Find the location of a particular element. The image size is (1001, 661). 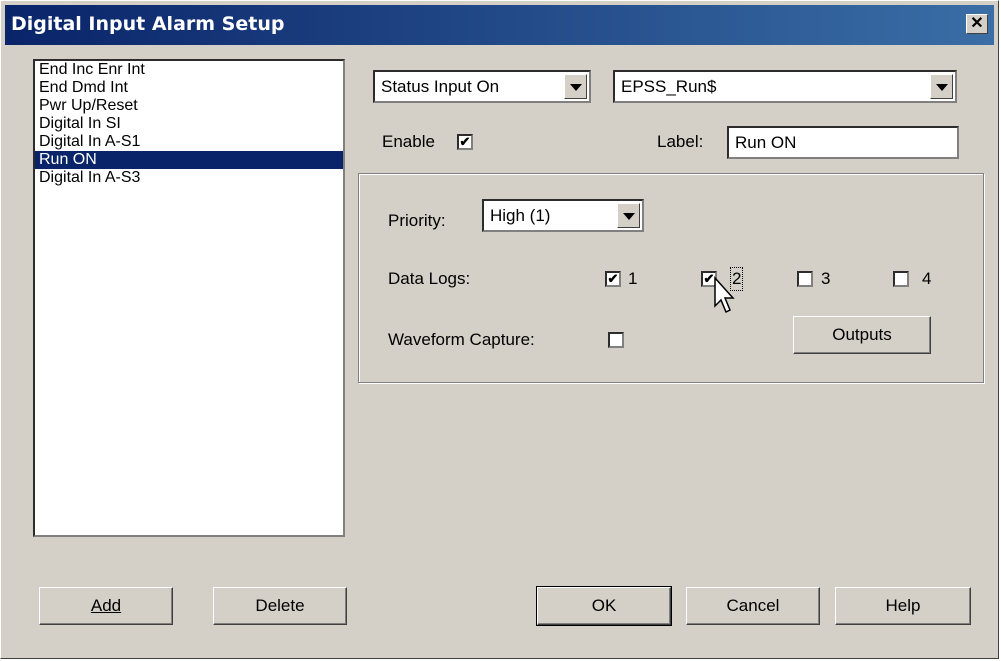

outputs-button-label: Outputs is located at coordinates (862, 334).